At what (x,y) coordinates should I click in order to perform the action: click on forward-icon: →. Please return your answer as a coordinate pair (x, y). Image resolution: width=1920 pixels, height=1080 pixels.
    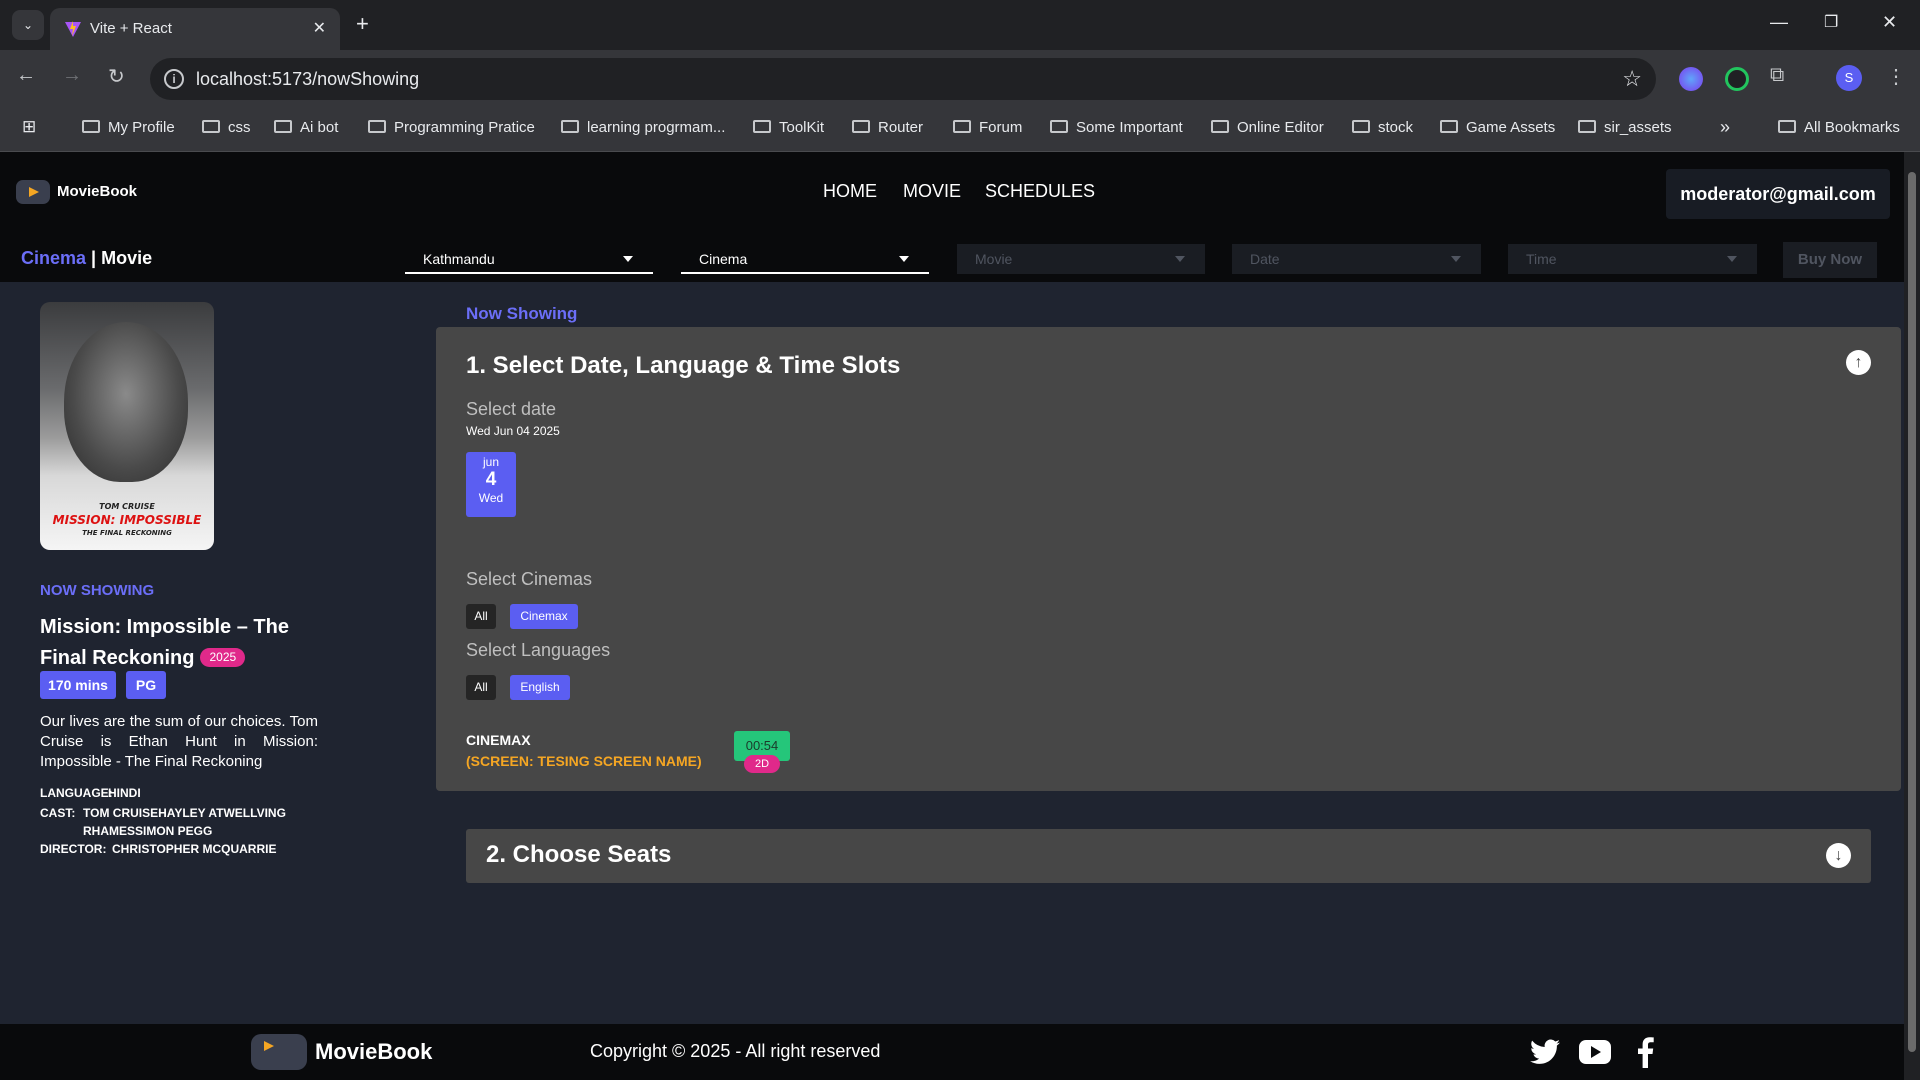
    Looking at the image, I should click on (72, 75).